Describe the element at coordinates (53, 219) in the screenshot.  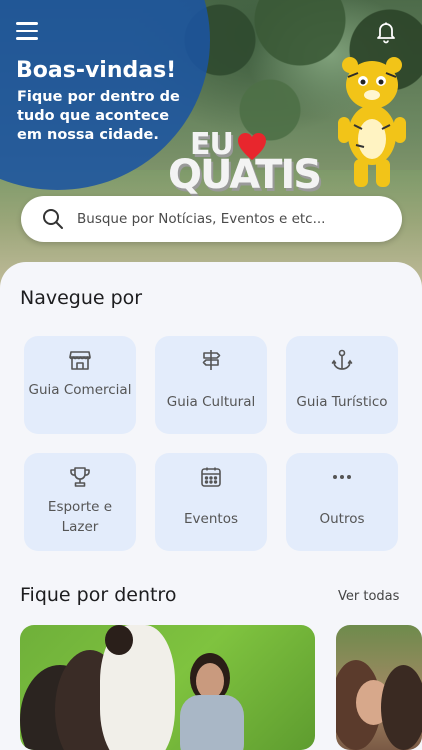
I see `search-icon` at that location.